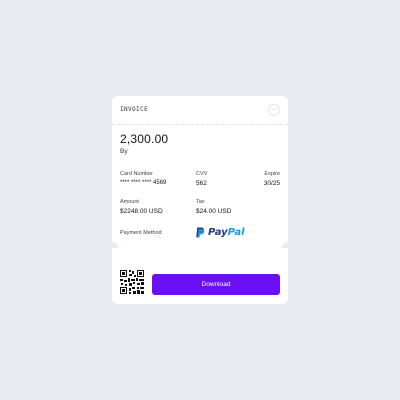 This screenshot has height=400, width=400. What do you see at coordinates (134, 109) in the screenshot?
I see `invoice-title: INVOICE` at bounding box center [134, 109].